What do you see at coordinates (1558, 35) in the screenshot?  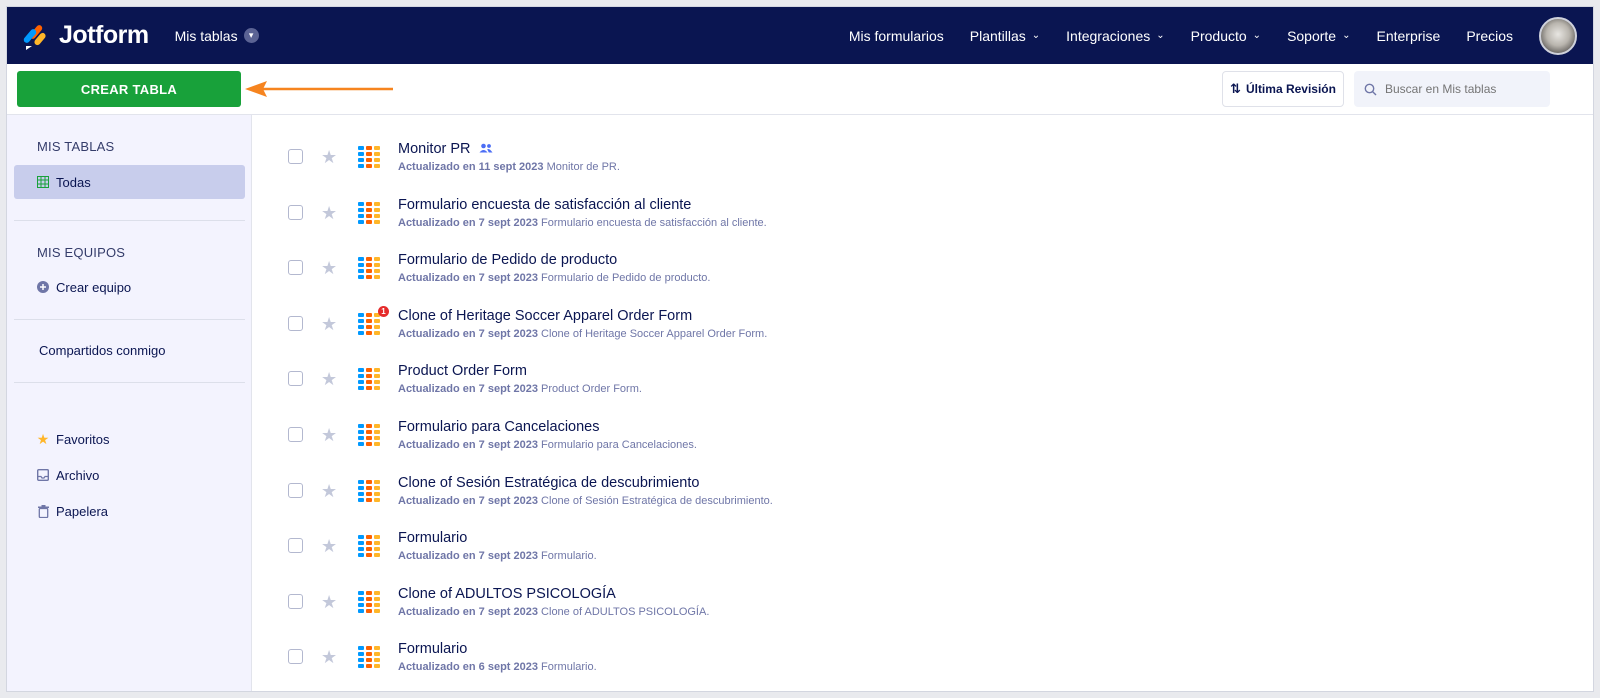 I see `user-avatar` at bounding box center [1558, 35].